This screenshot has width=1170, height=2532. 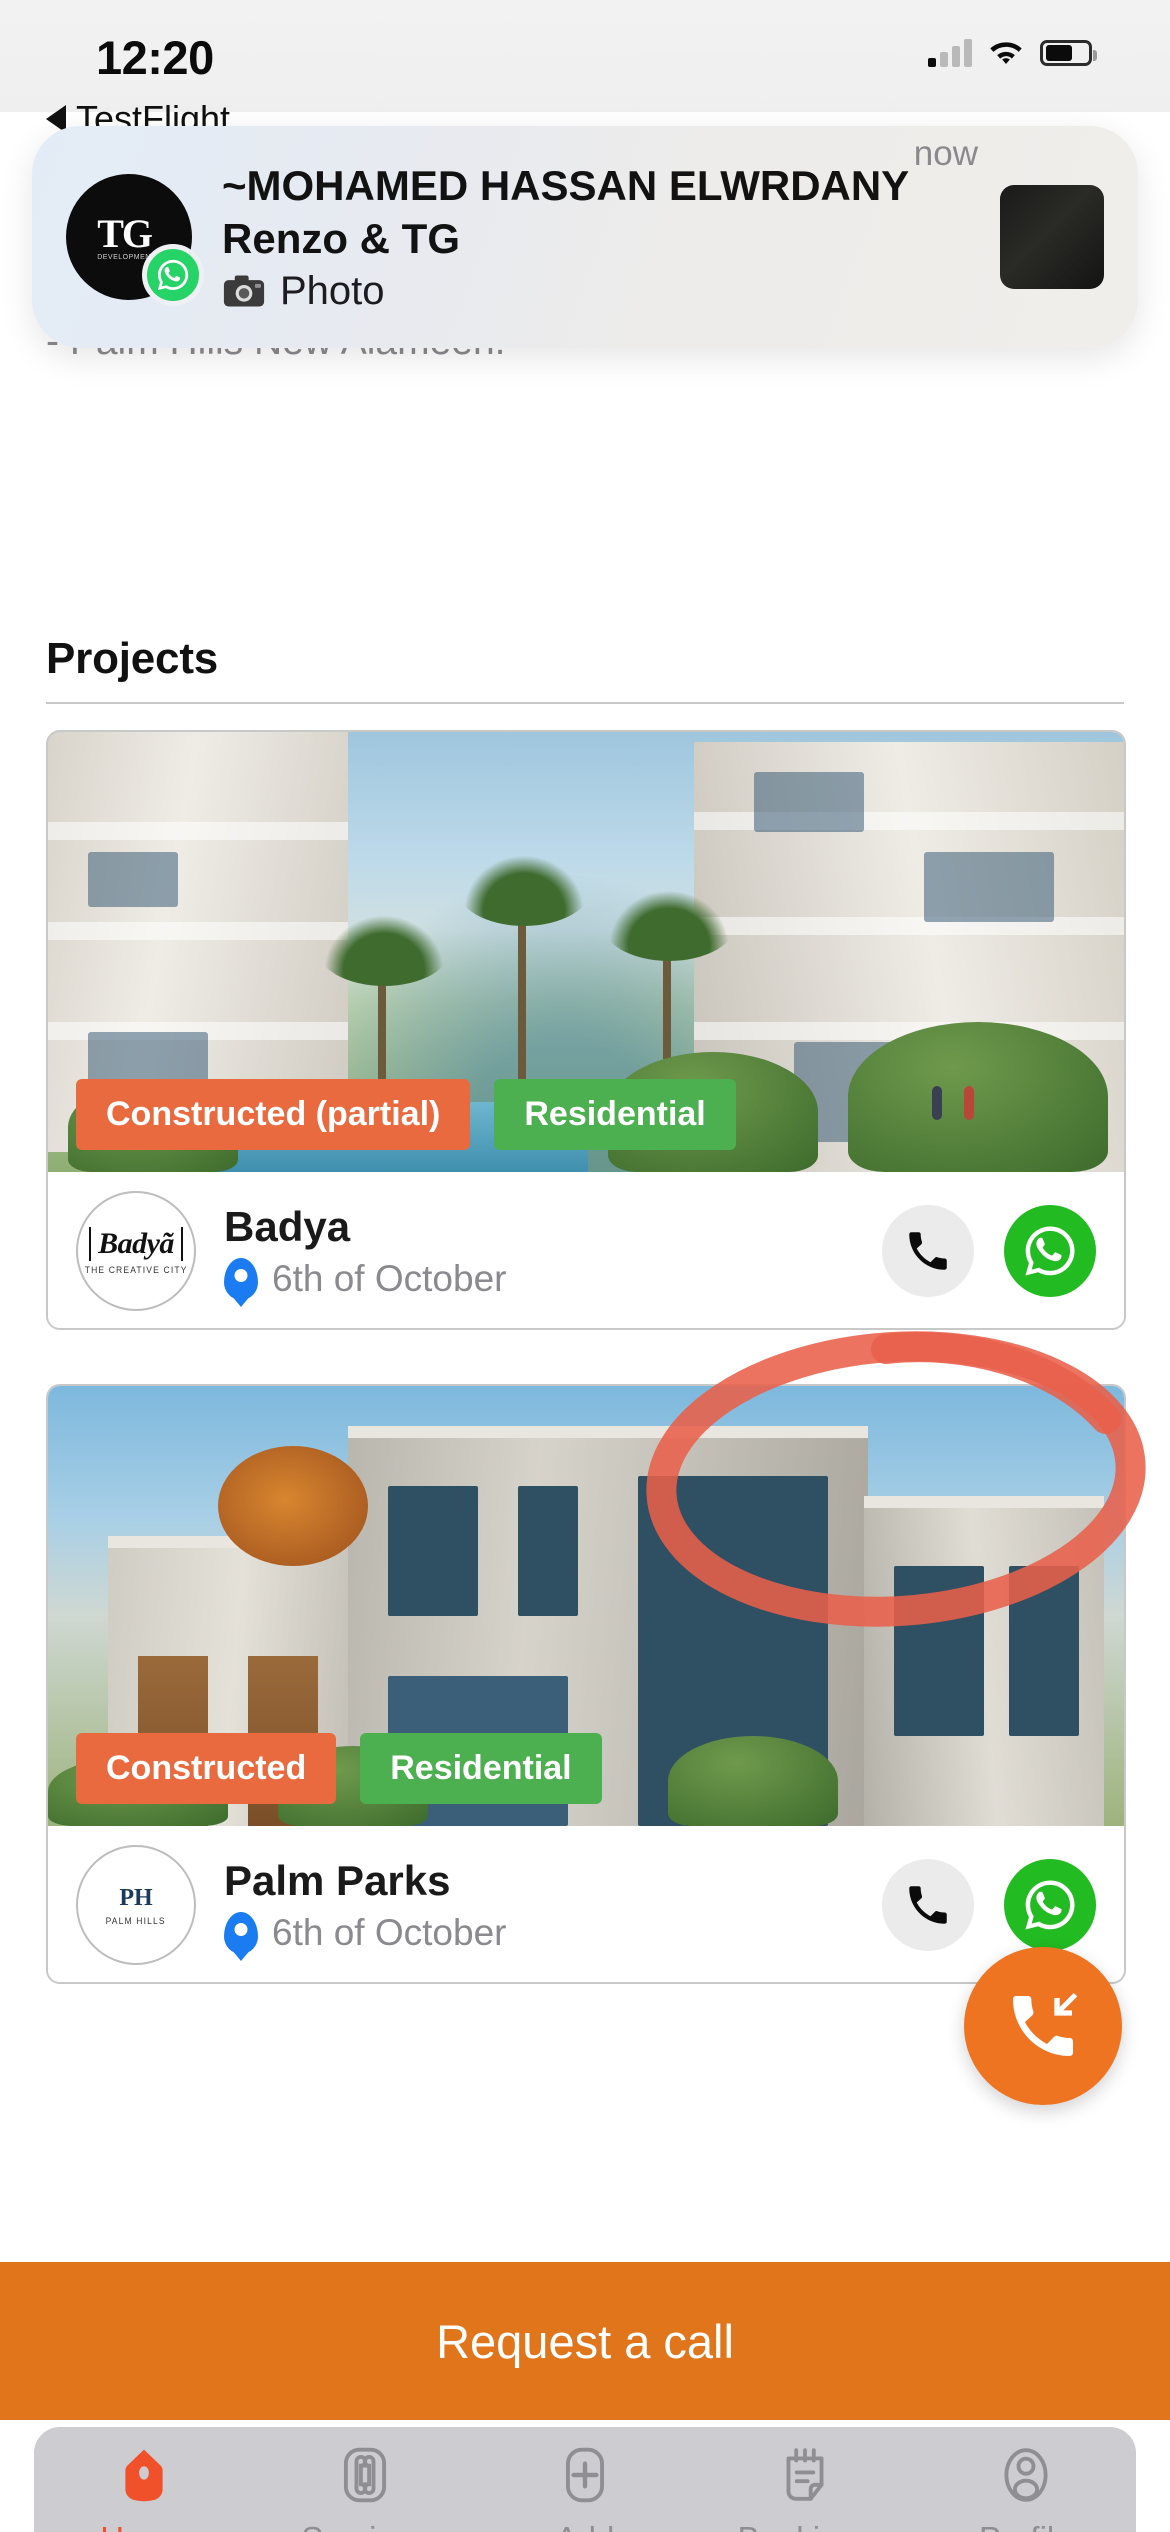 I want to click on section-divider, so click(x=585, y=703).